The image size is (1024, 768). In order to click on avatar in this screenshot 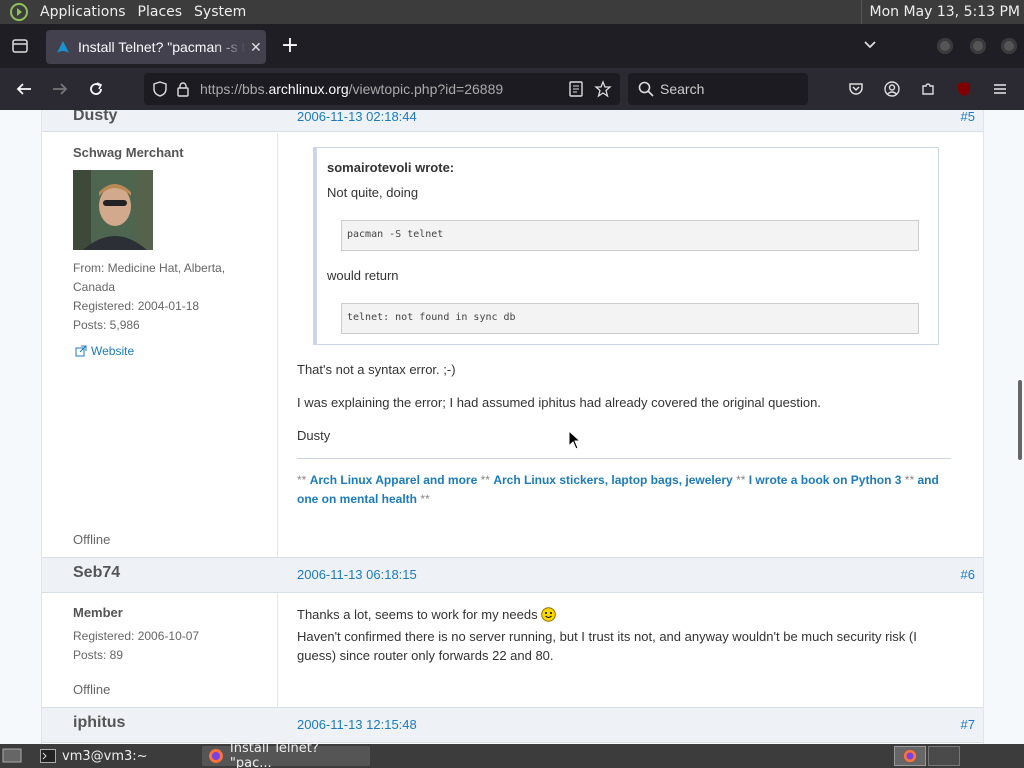, I will do `click(113, 210)`.